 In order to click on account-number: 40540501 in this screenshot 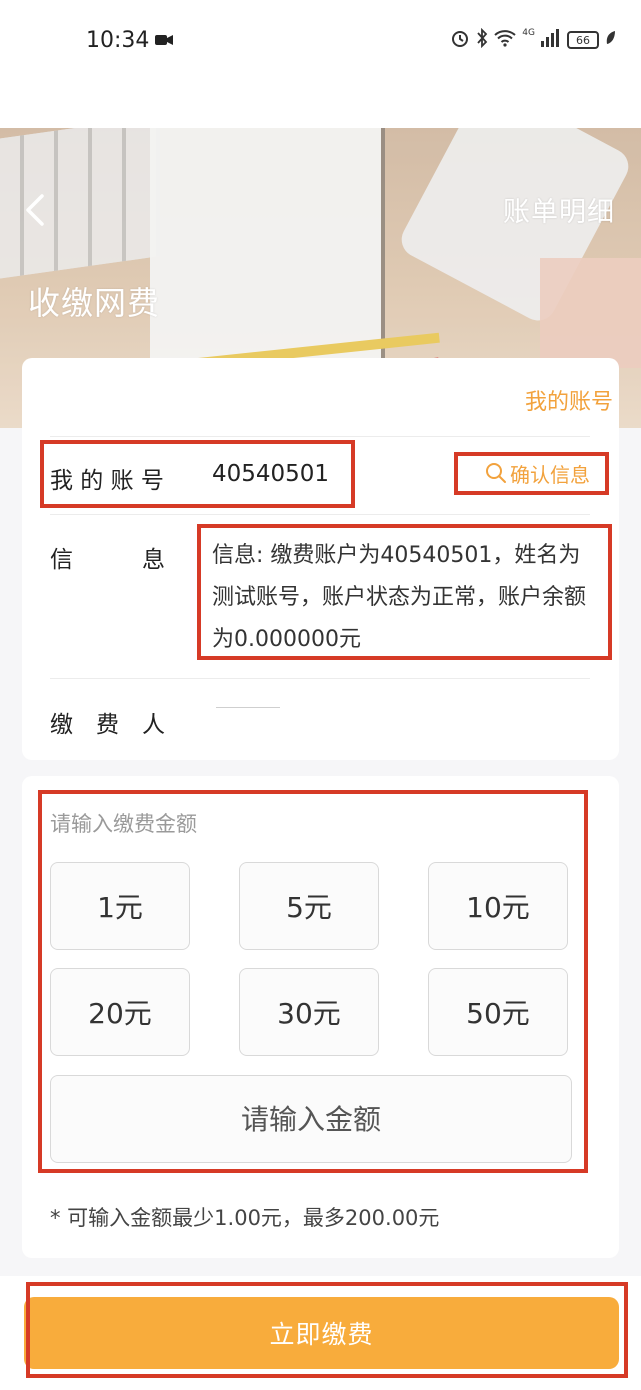, I will do `click(270, 474)`.